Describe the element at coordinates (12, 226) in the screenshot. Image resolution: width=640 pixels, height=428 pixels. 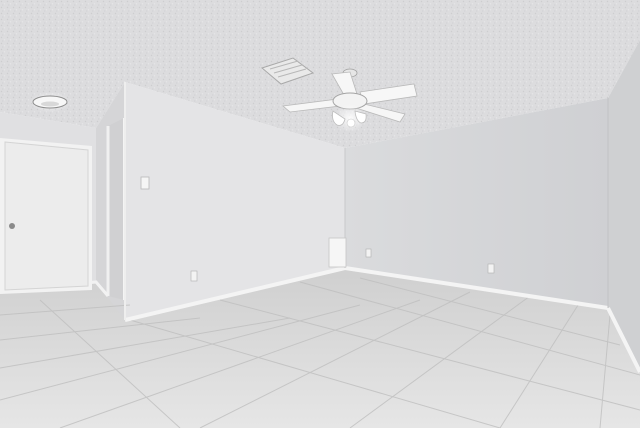
I see `door-knob` at that location.